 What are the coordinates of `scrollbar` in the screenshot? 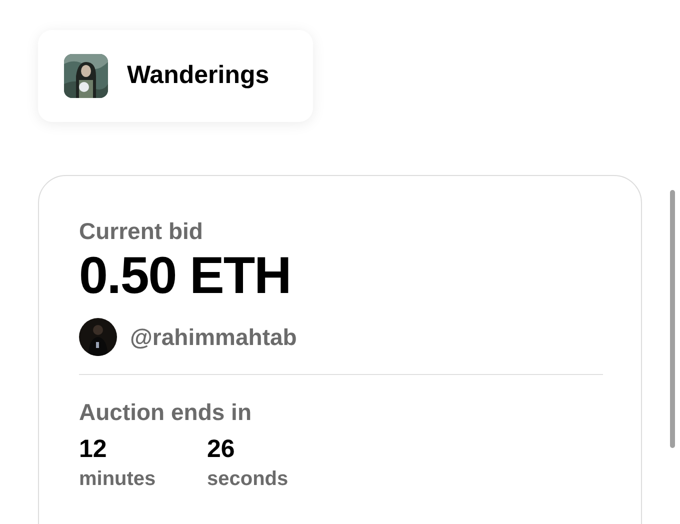 It's located at (672, 319).